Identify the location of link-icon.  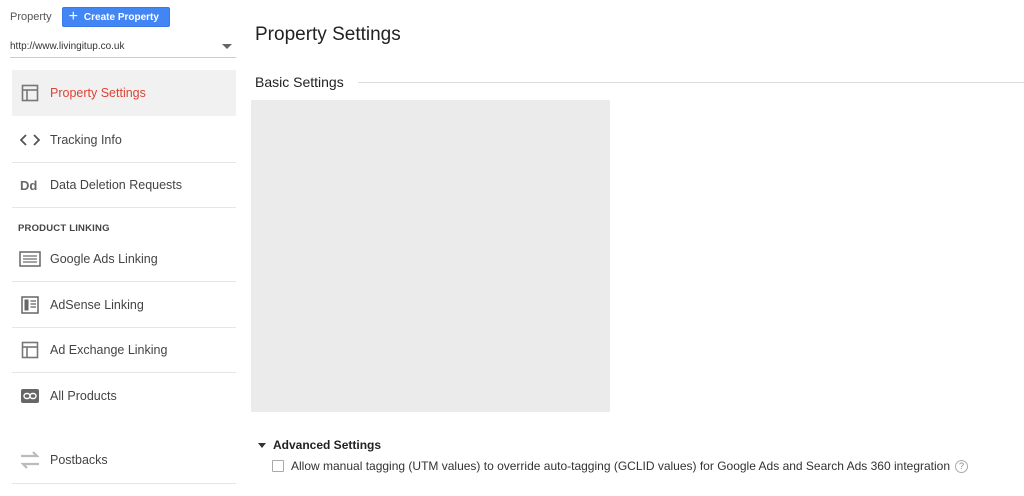
(30, 396).